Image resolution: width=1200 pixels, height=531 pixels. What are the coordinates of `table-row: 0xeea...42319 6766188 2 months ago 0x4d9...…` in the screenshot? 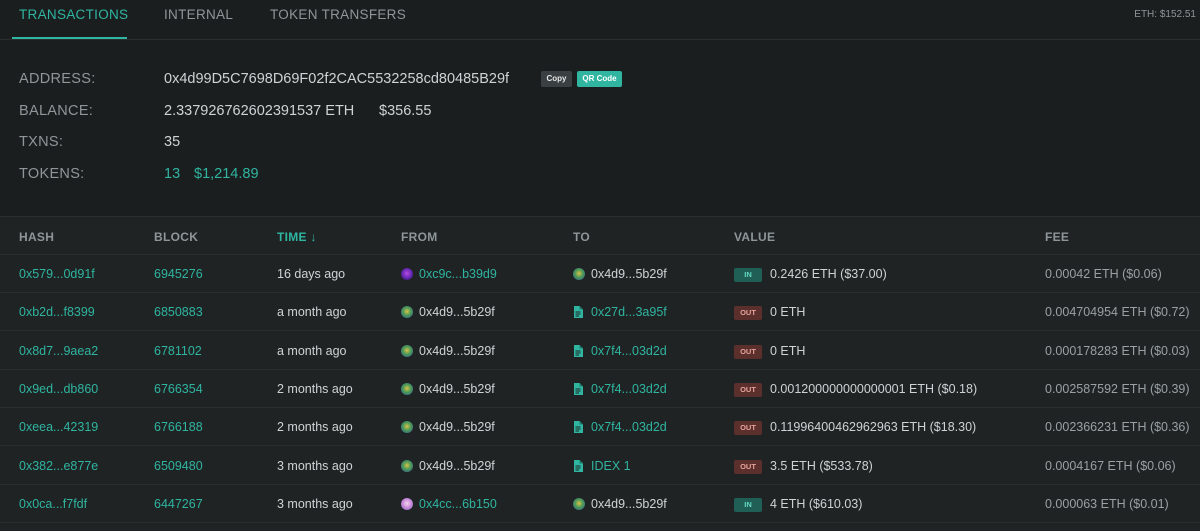 It's located at (600, 427).